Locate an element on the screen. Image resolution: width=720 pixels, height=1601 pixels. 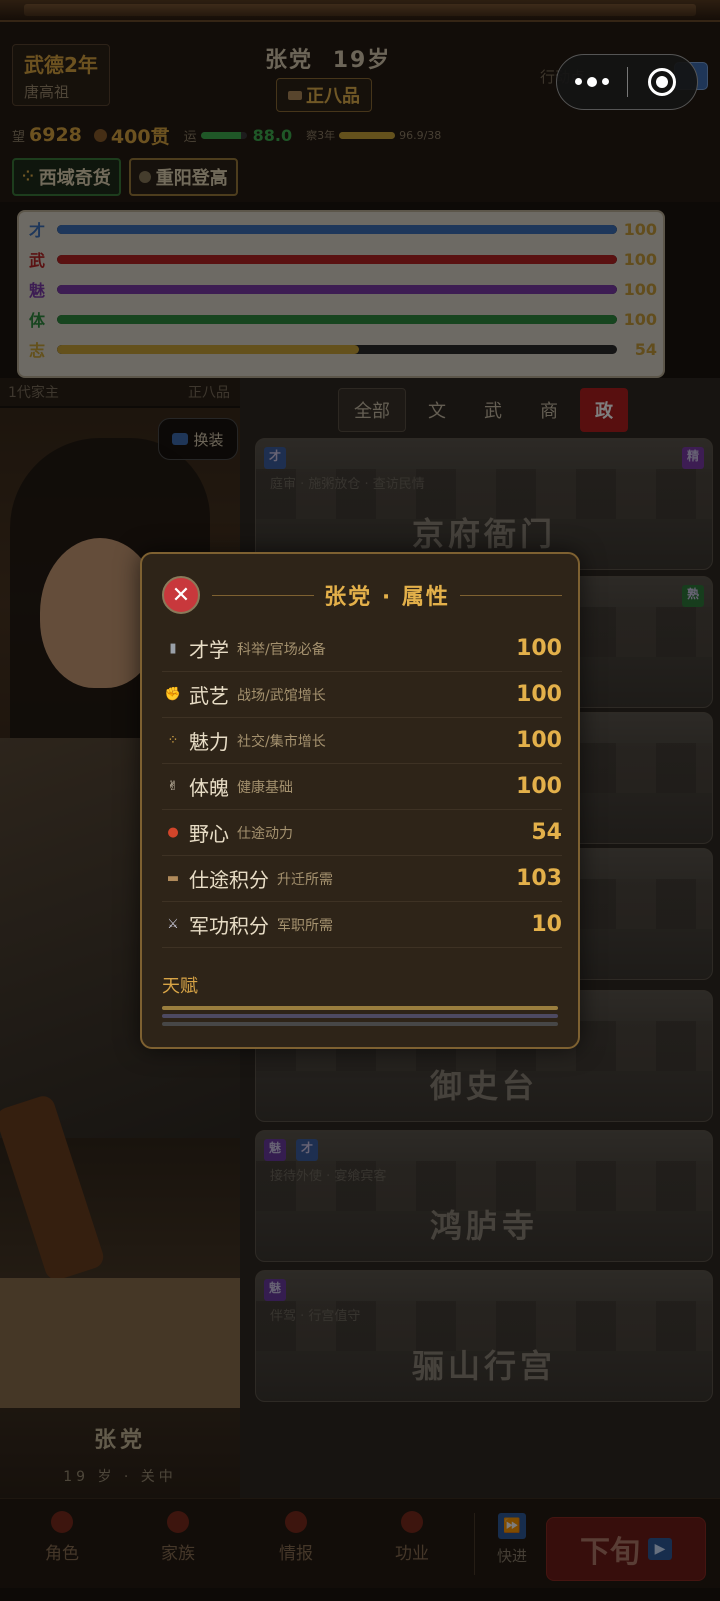
attribute-desc: 战场/武馆增长 is located at coordinates (281, 695).